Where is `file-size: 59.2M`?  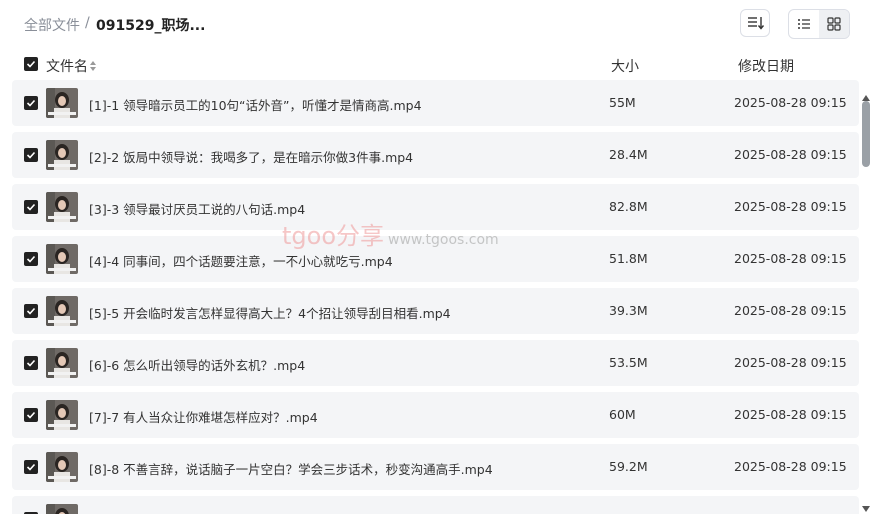 file-size: 59.2M is located at coordinates (628, 466).